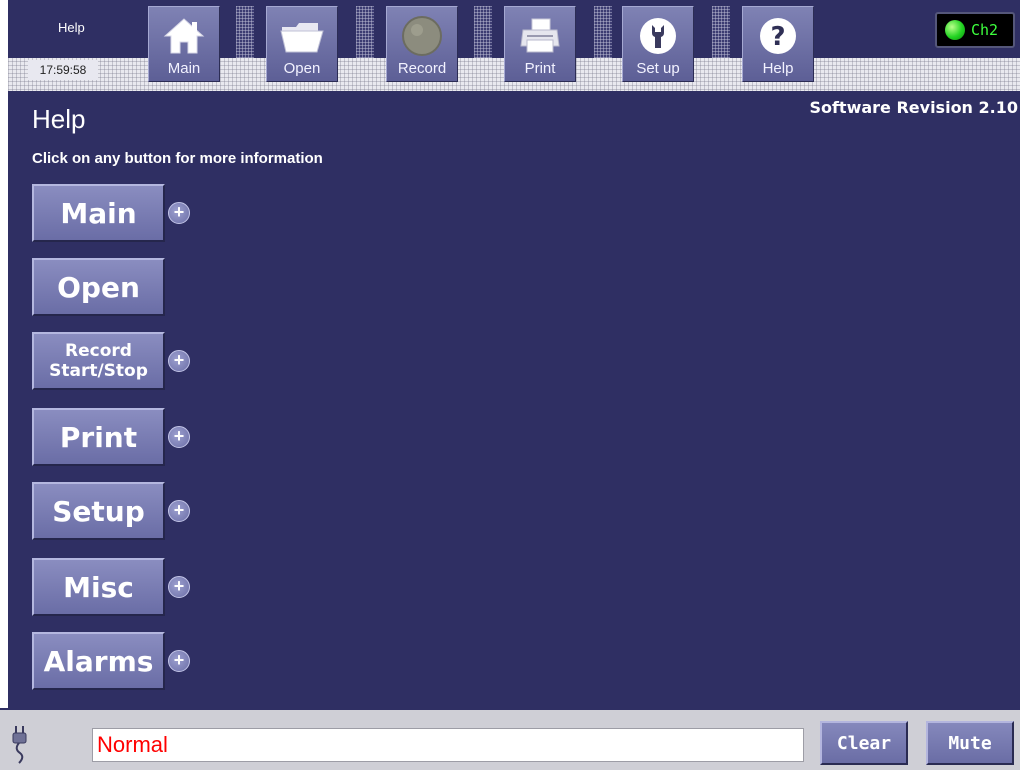 The height and width of the screenshot is (770, 1020). What do you see at coordinates (540, 36) in the screenshot?
I see `printer-icon` at bounding box center [540, 36].